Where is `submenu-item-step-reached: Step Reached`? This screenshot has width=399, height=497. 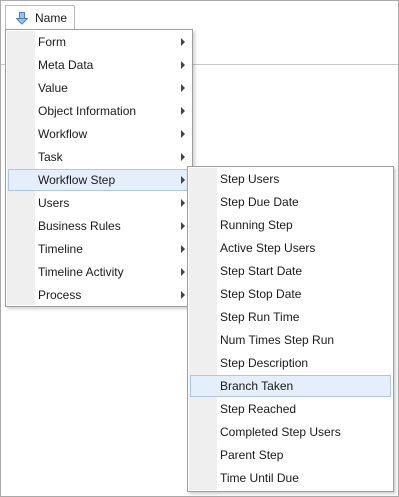
submenu-item-step-reached: Step Reached is located at coordinates (290, 409).